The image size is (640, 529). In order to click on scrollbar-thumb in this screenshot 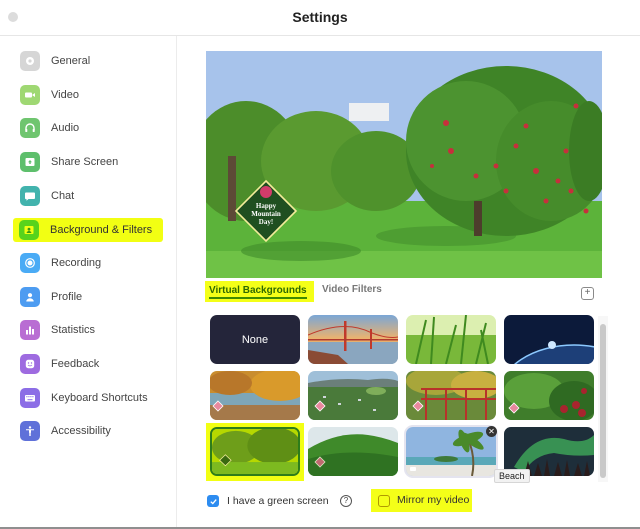, I will do `click(603, 401)`.